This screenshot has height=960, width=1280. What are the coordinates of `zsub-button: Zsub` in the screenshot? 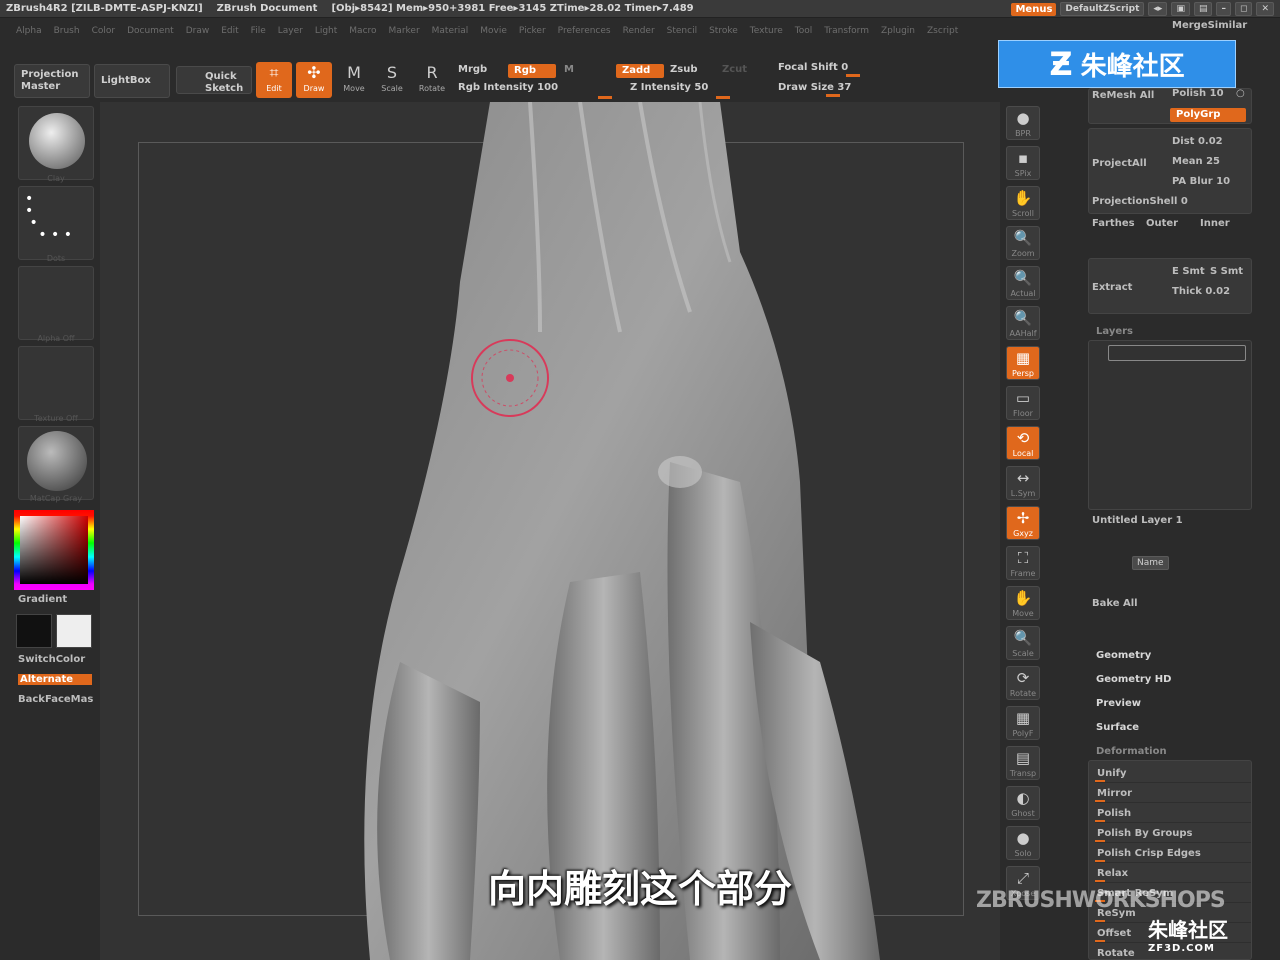 It's located at (683, 69).